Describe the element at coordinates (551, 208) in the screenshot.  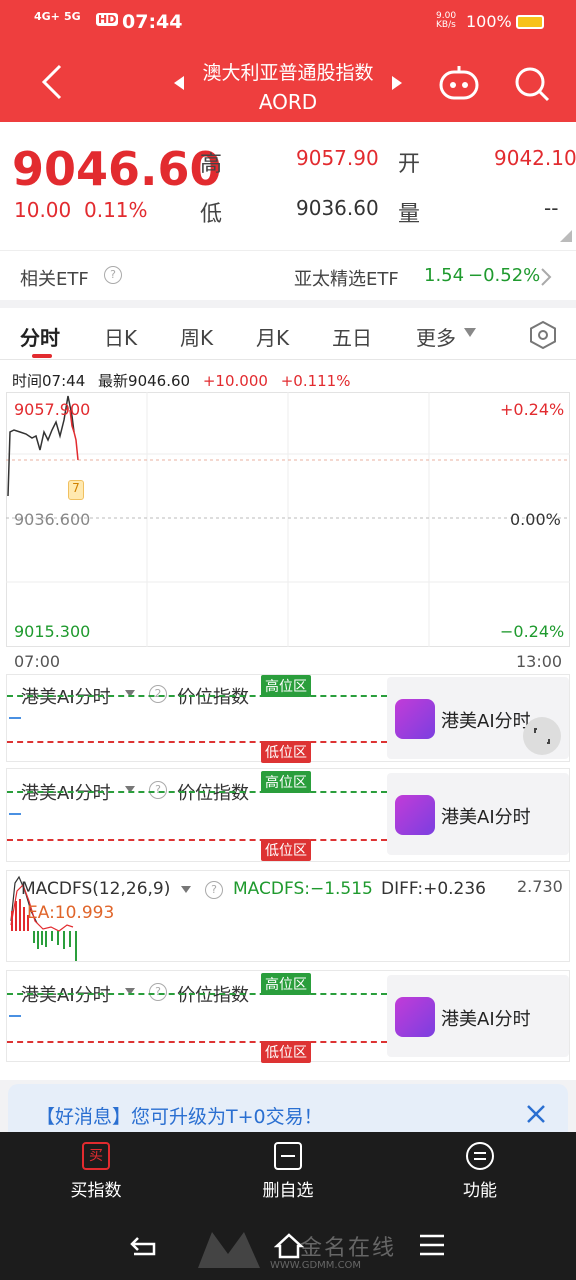
I see `volume-value: --` at that location.